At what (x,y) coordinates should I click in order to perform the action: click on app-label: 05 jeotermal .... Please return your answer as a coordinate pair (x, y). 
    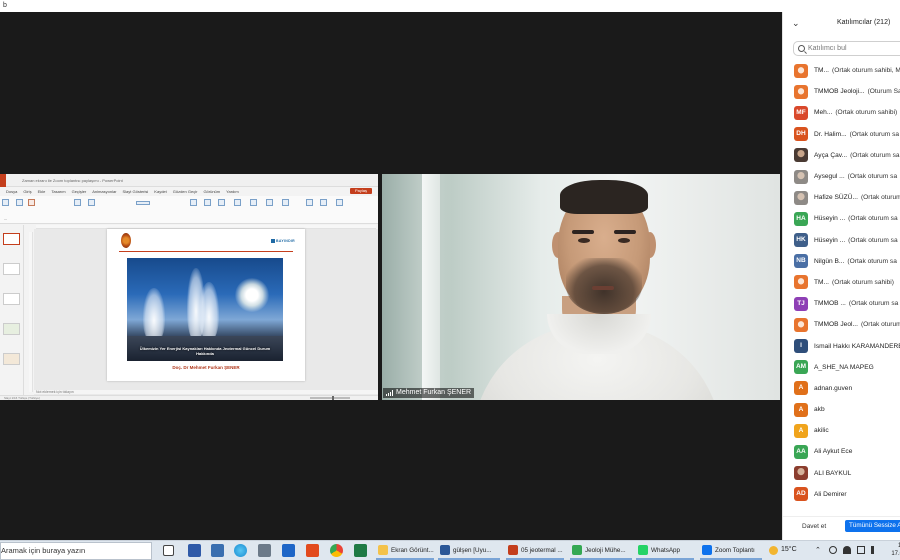
    Looking at the image, I should click on (542, 550).